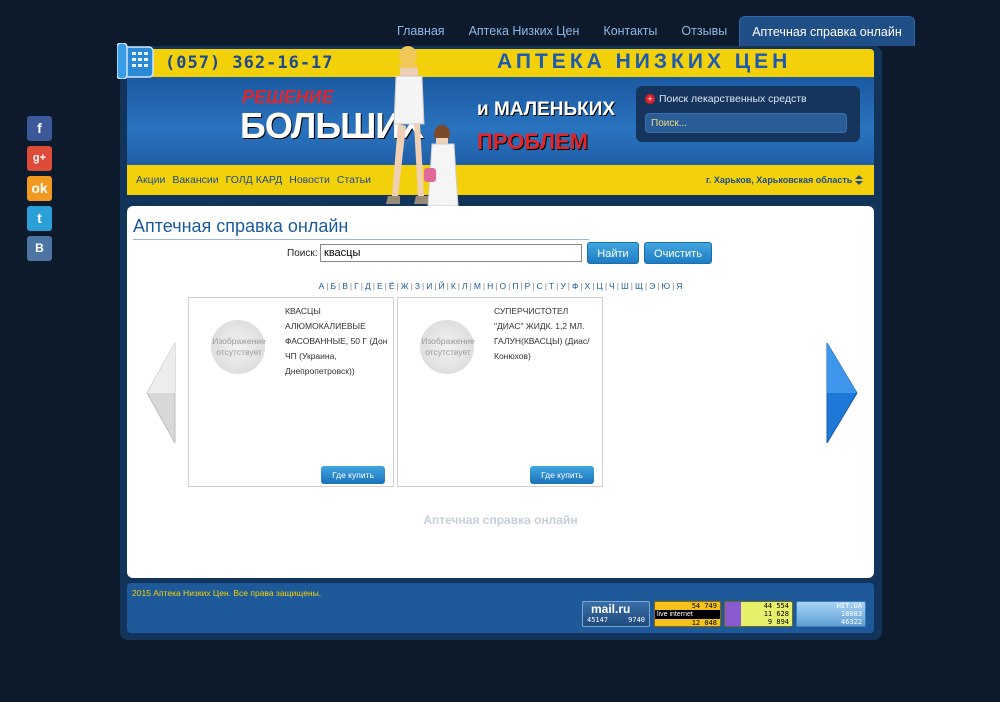 The width and height of the screenshot is (1000, 702). I want to click on letter-link: Х, so click(588, 286).